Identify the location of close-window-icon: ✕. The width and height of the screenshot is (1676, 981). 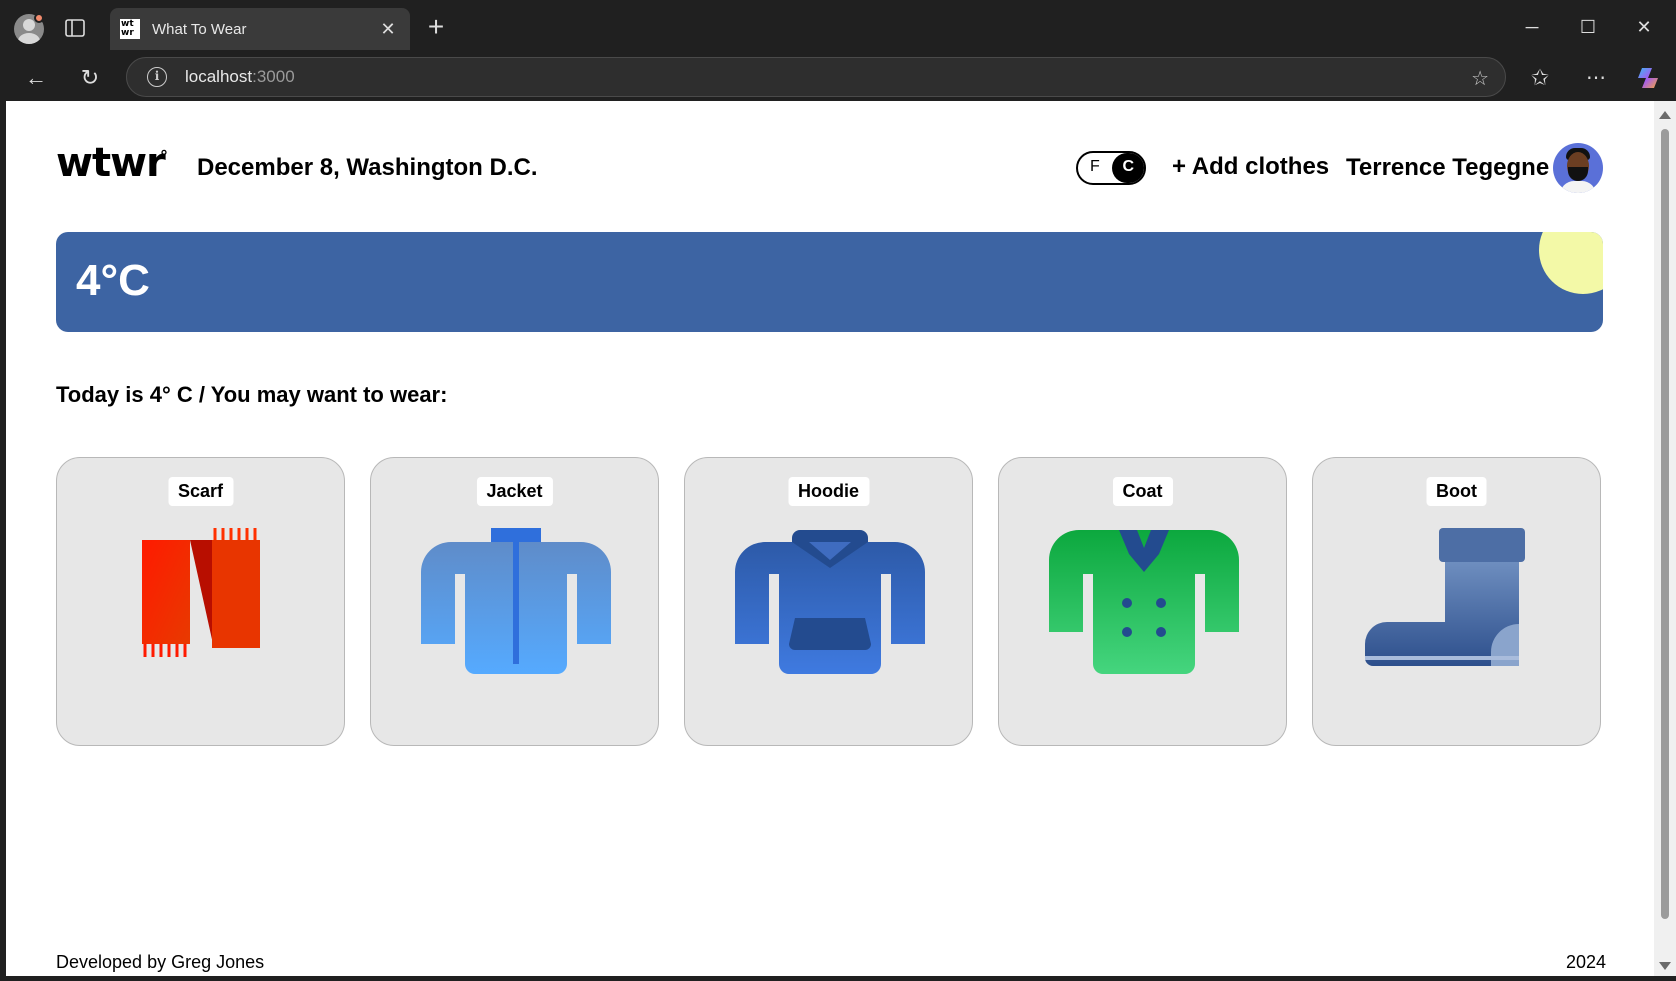
(1644, 27).